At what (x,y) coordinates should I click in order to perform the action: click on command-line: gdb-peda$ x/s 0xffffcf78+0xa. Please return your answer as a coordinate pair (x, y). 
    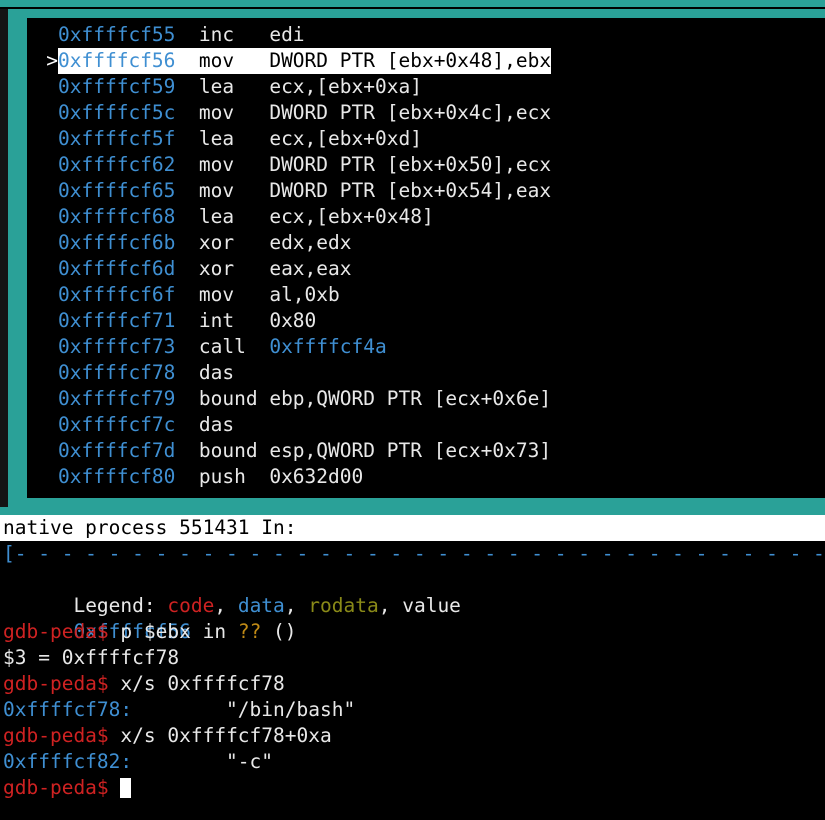
    Looking at the image, I should click on (412, 736).